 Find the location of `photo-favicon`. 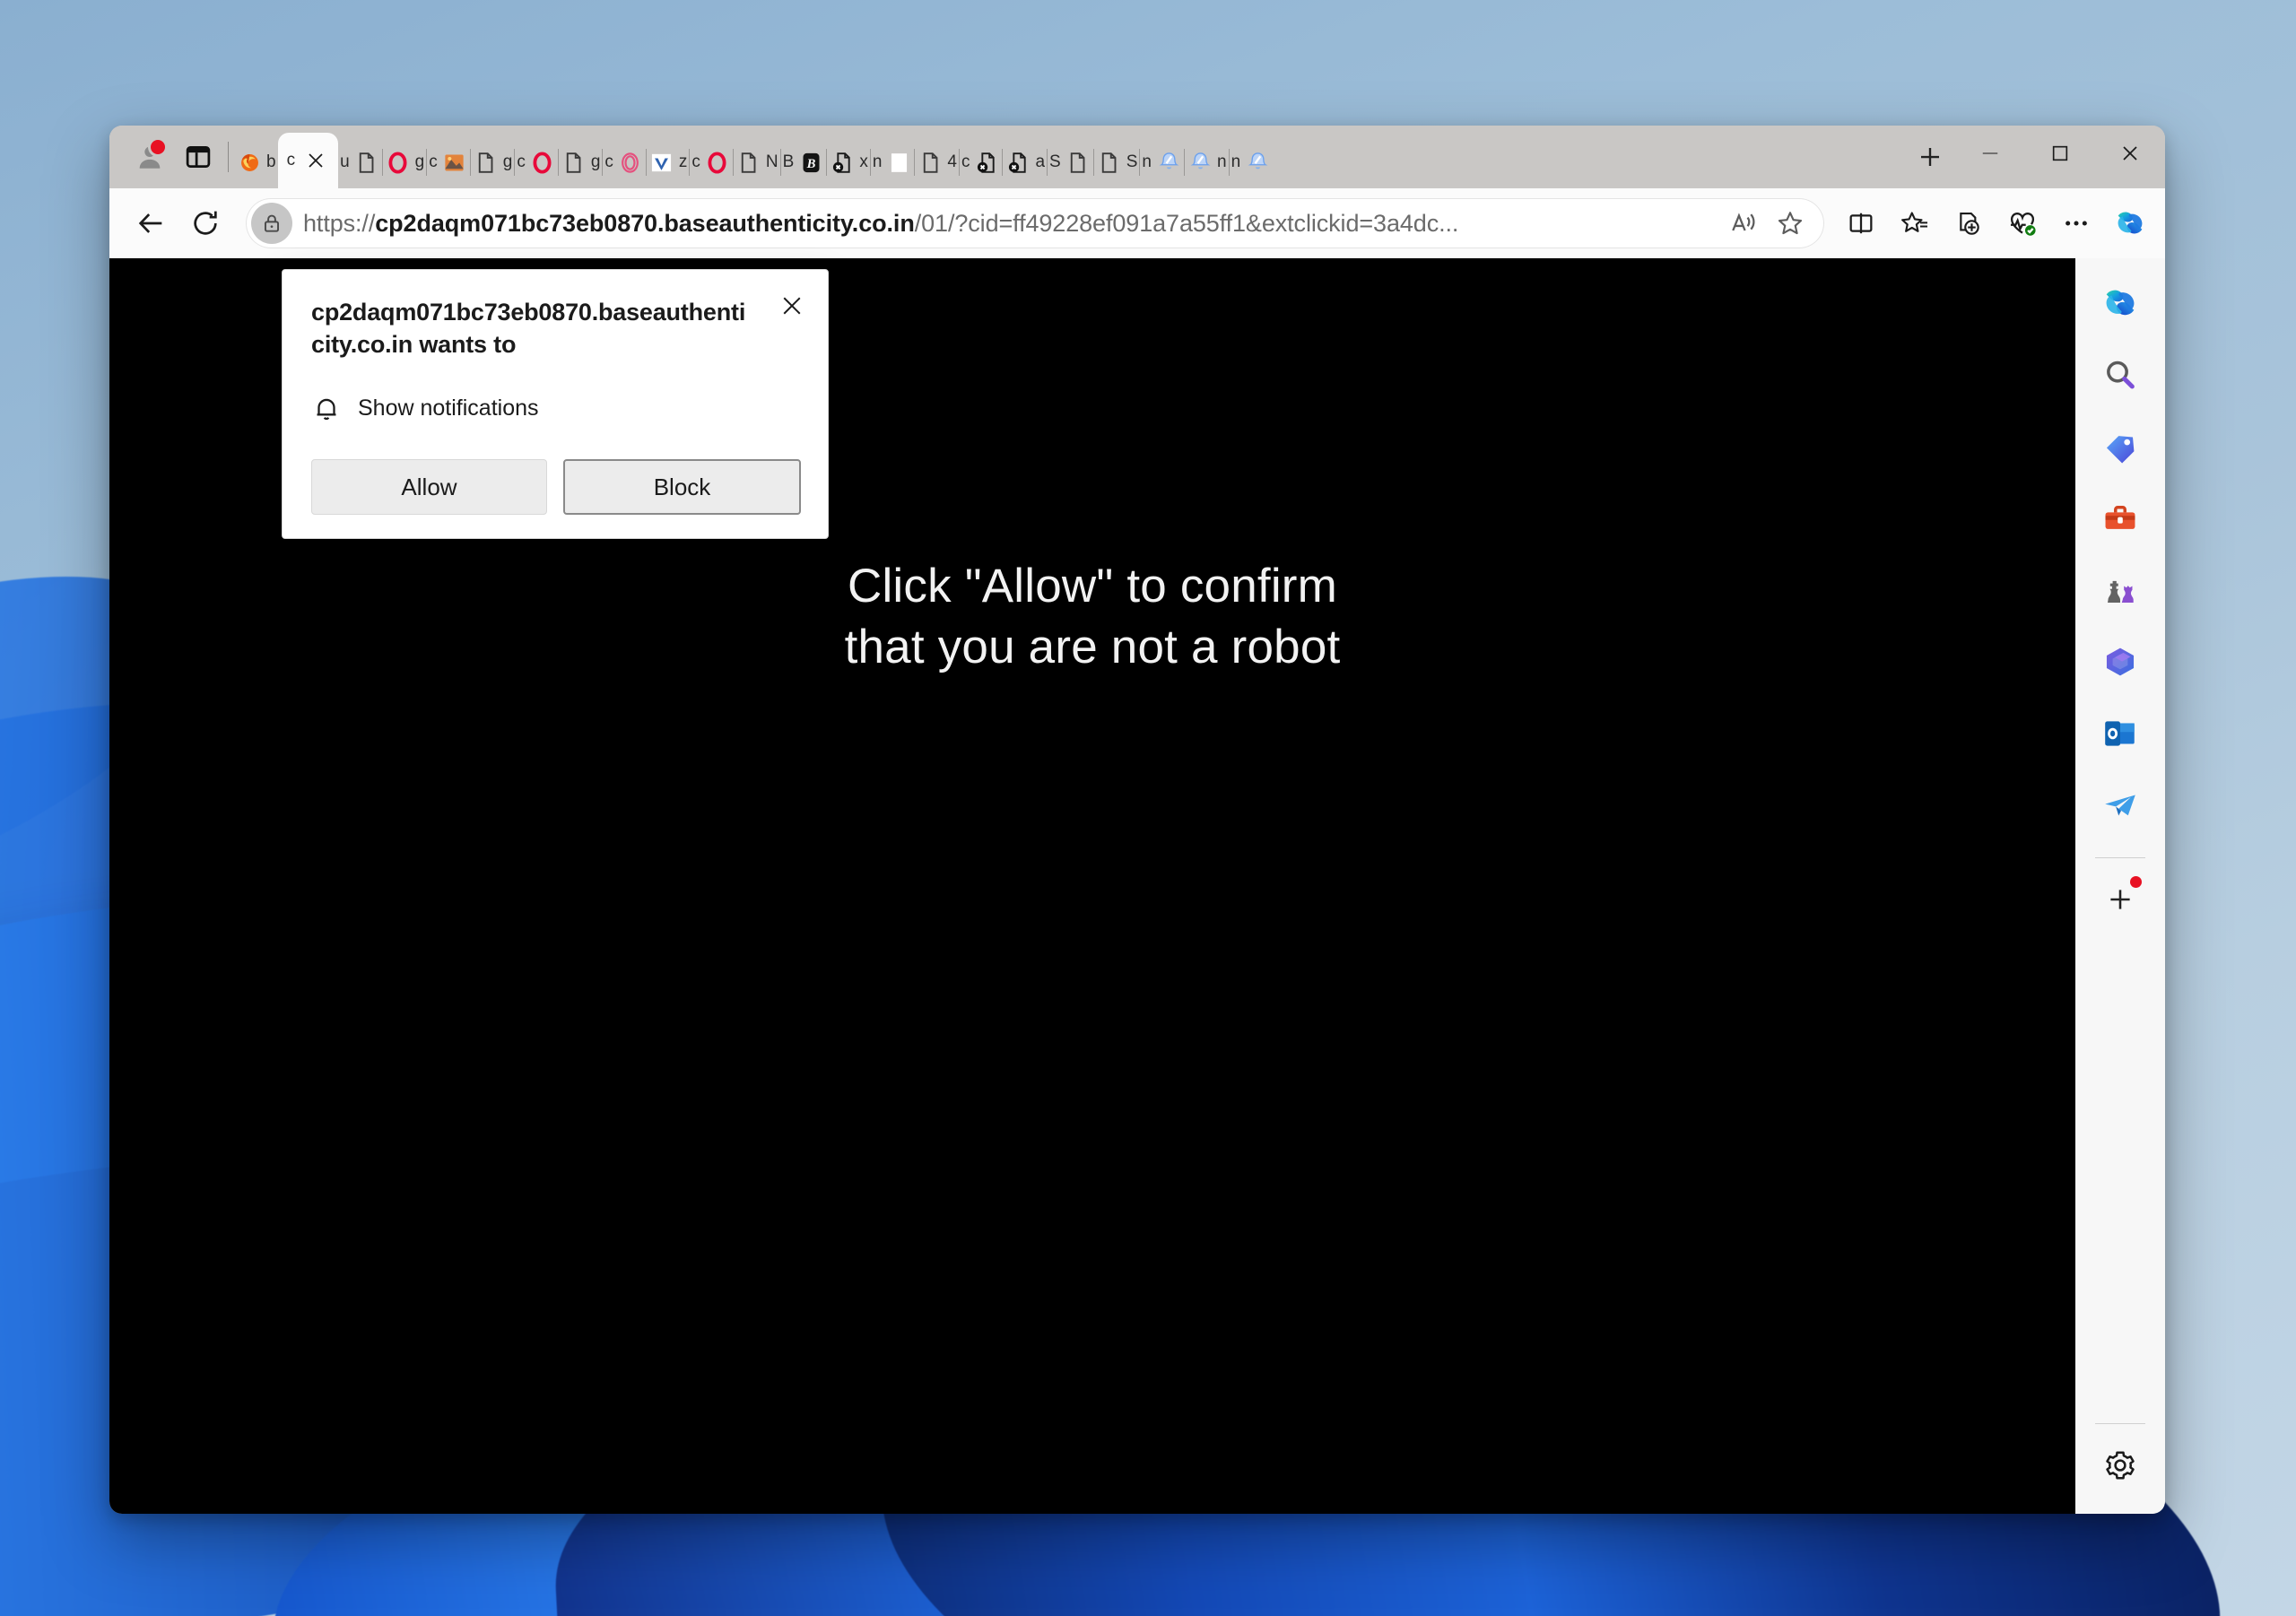

photo-favicon is located at coordinates (454, 162).